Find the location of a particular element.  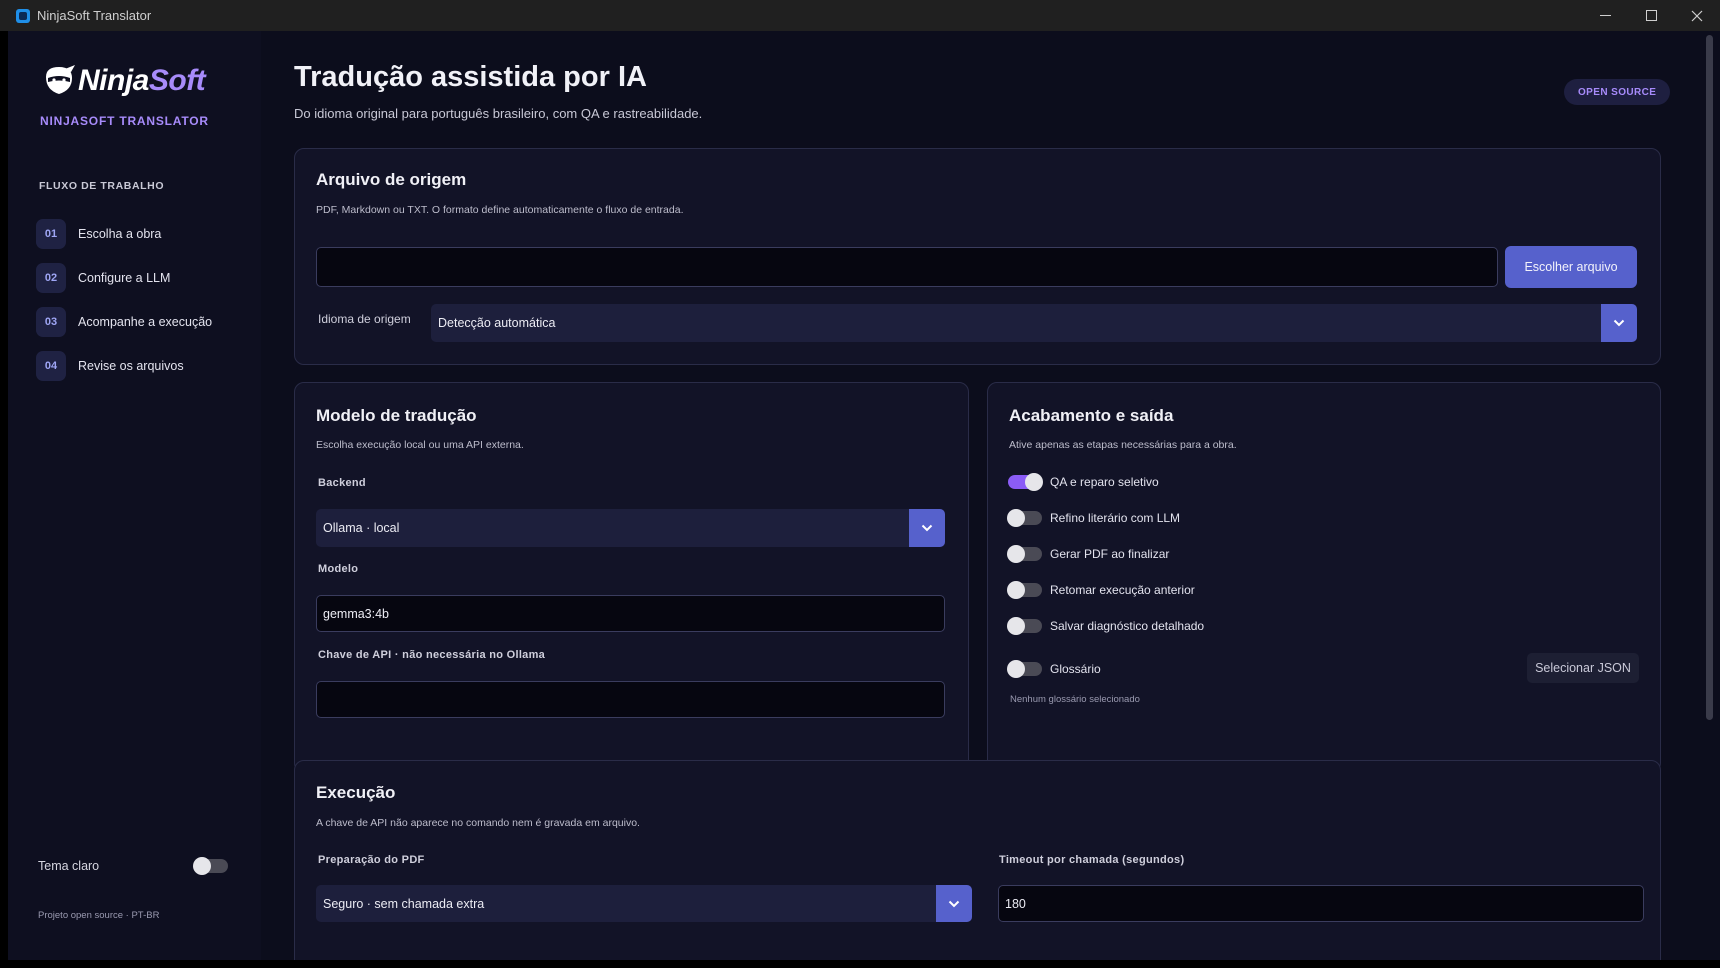

step-label: Revise os arquivos is located at coordinates (131, 366).